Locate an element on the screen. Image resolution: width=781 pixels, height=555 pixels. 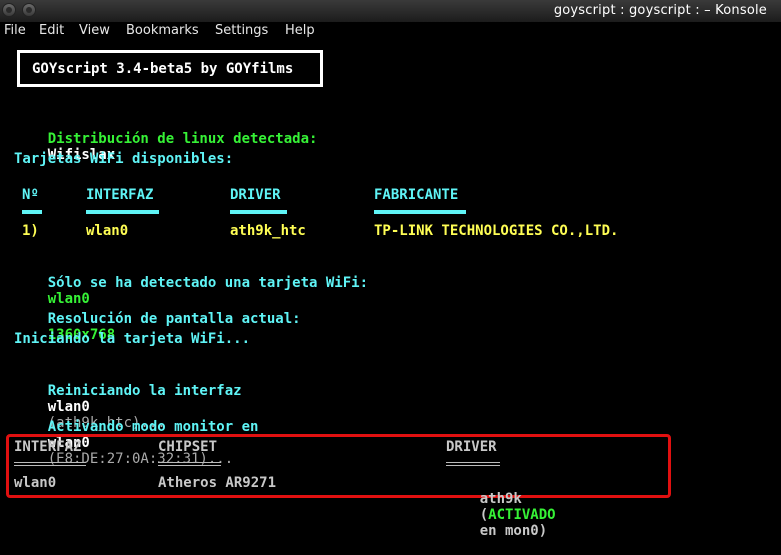
menu-bookmarks: Bookmarks is located at coordinates (162, 30).